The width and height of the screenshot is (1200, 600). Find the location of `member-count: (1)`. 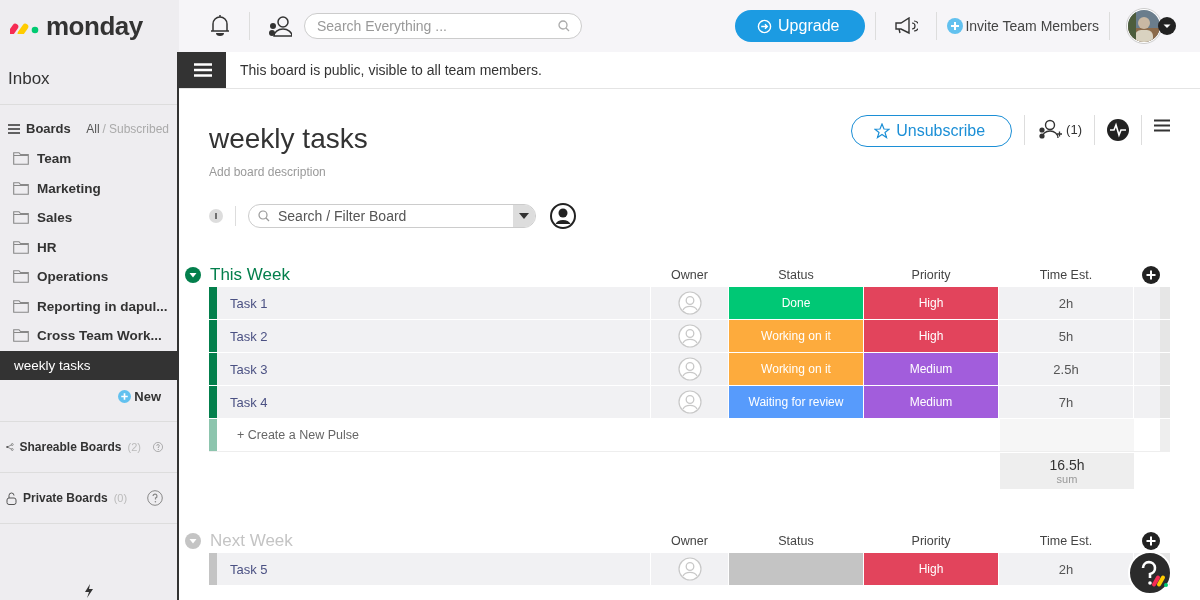

member-count: (1) is located at coordinates (1074, 129).